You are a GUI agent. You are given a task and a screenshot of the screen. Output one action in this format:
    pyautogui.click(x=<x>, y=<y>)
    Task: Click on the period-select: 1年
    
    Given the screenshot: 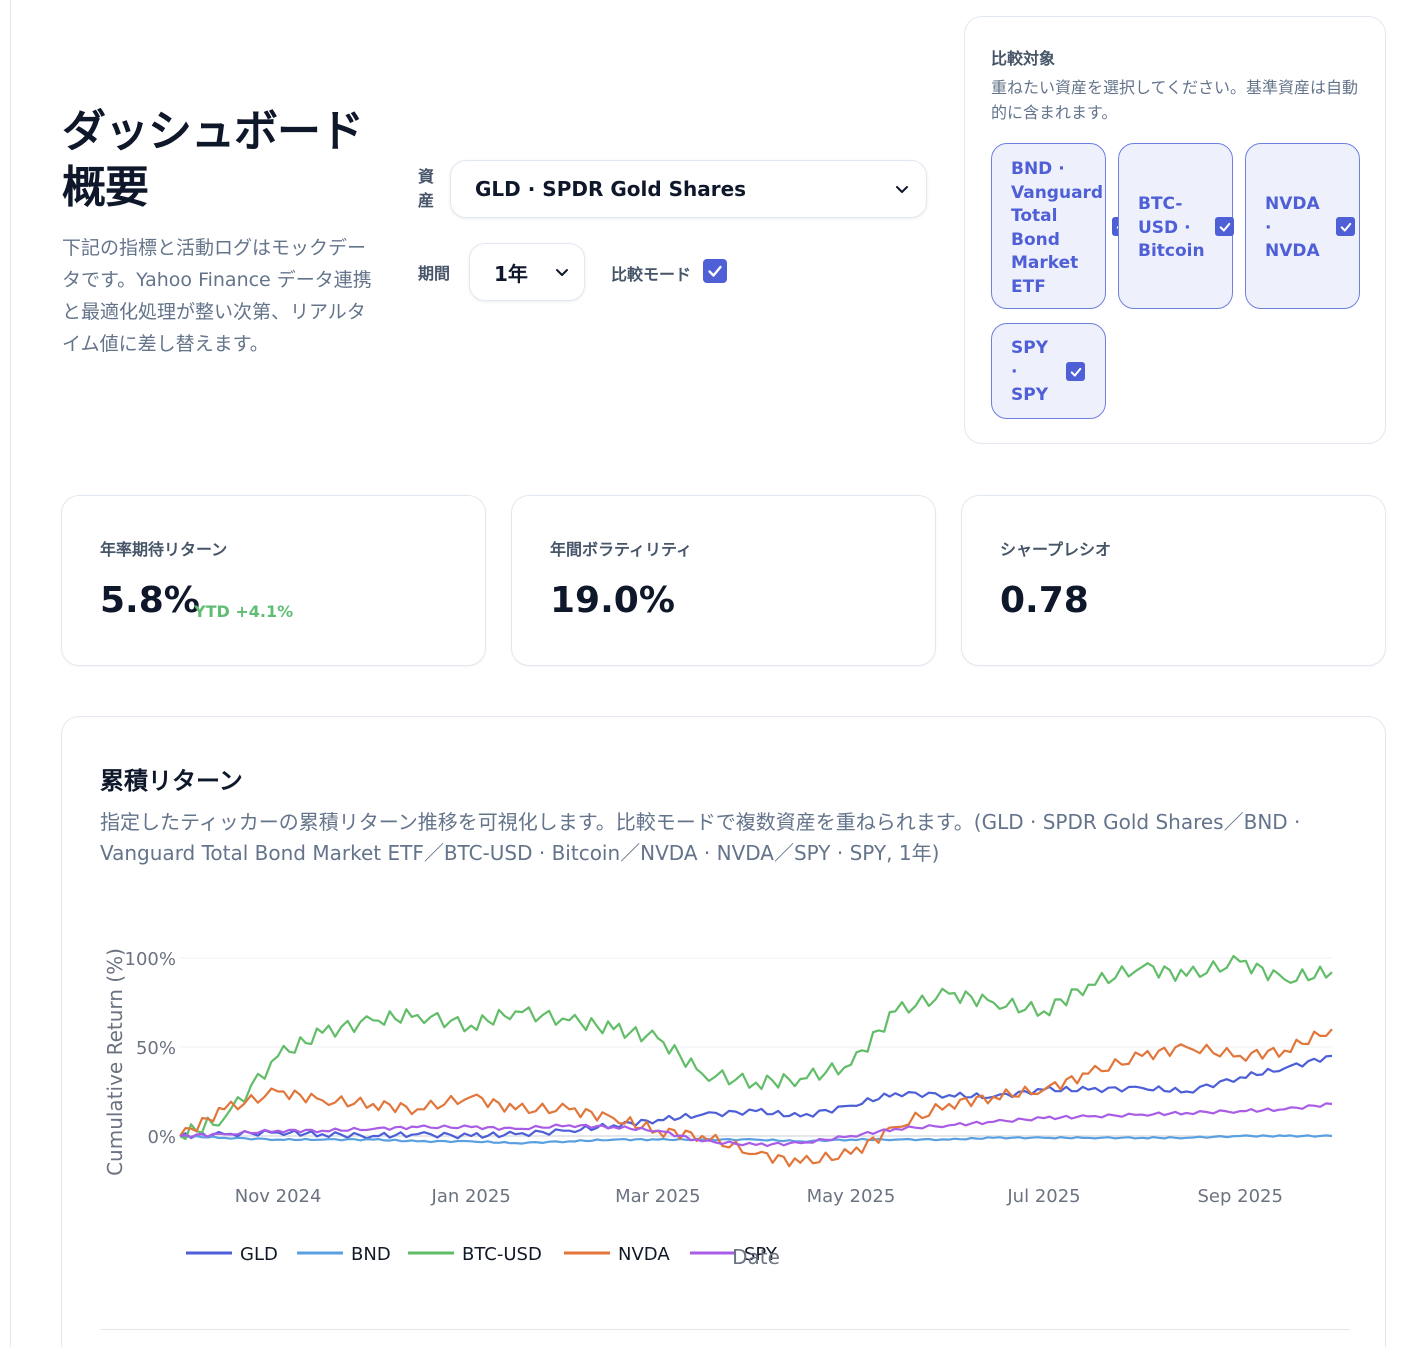 What is the action you would take?
    pyautogui.click(x=527, y=272)
    